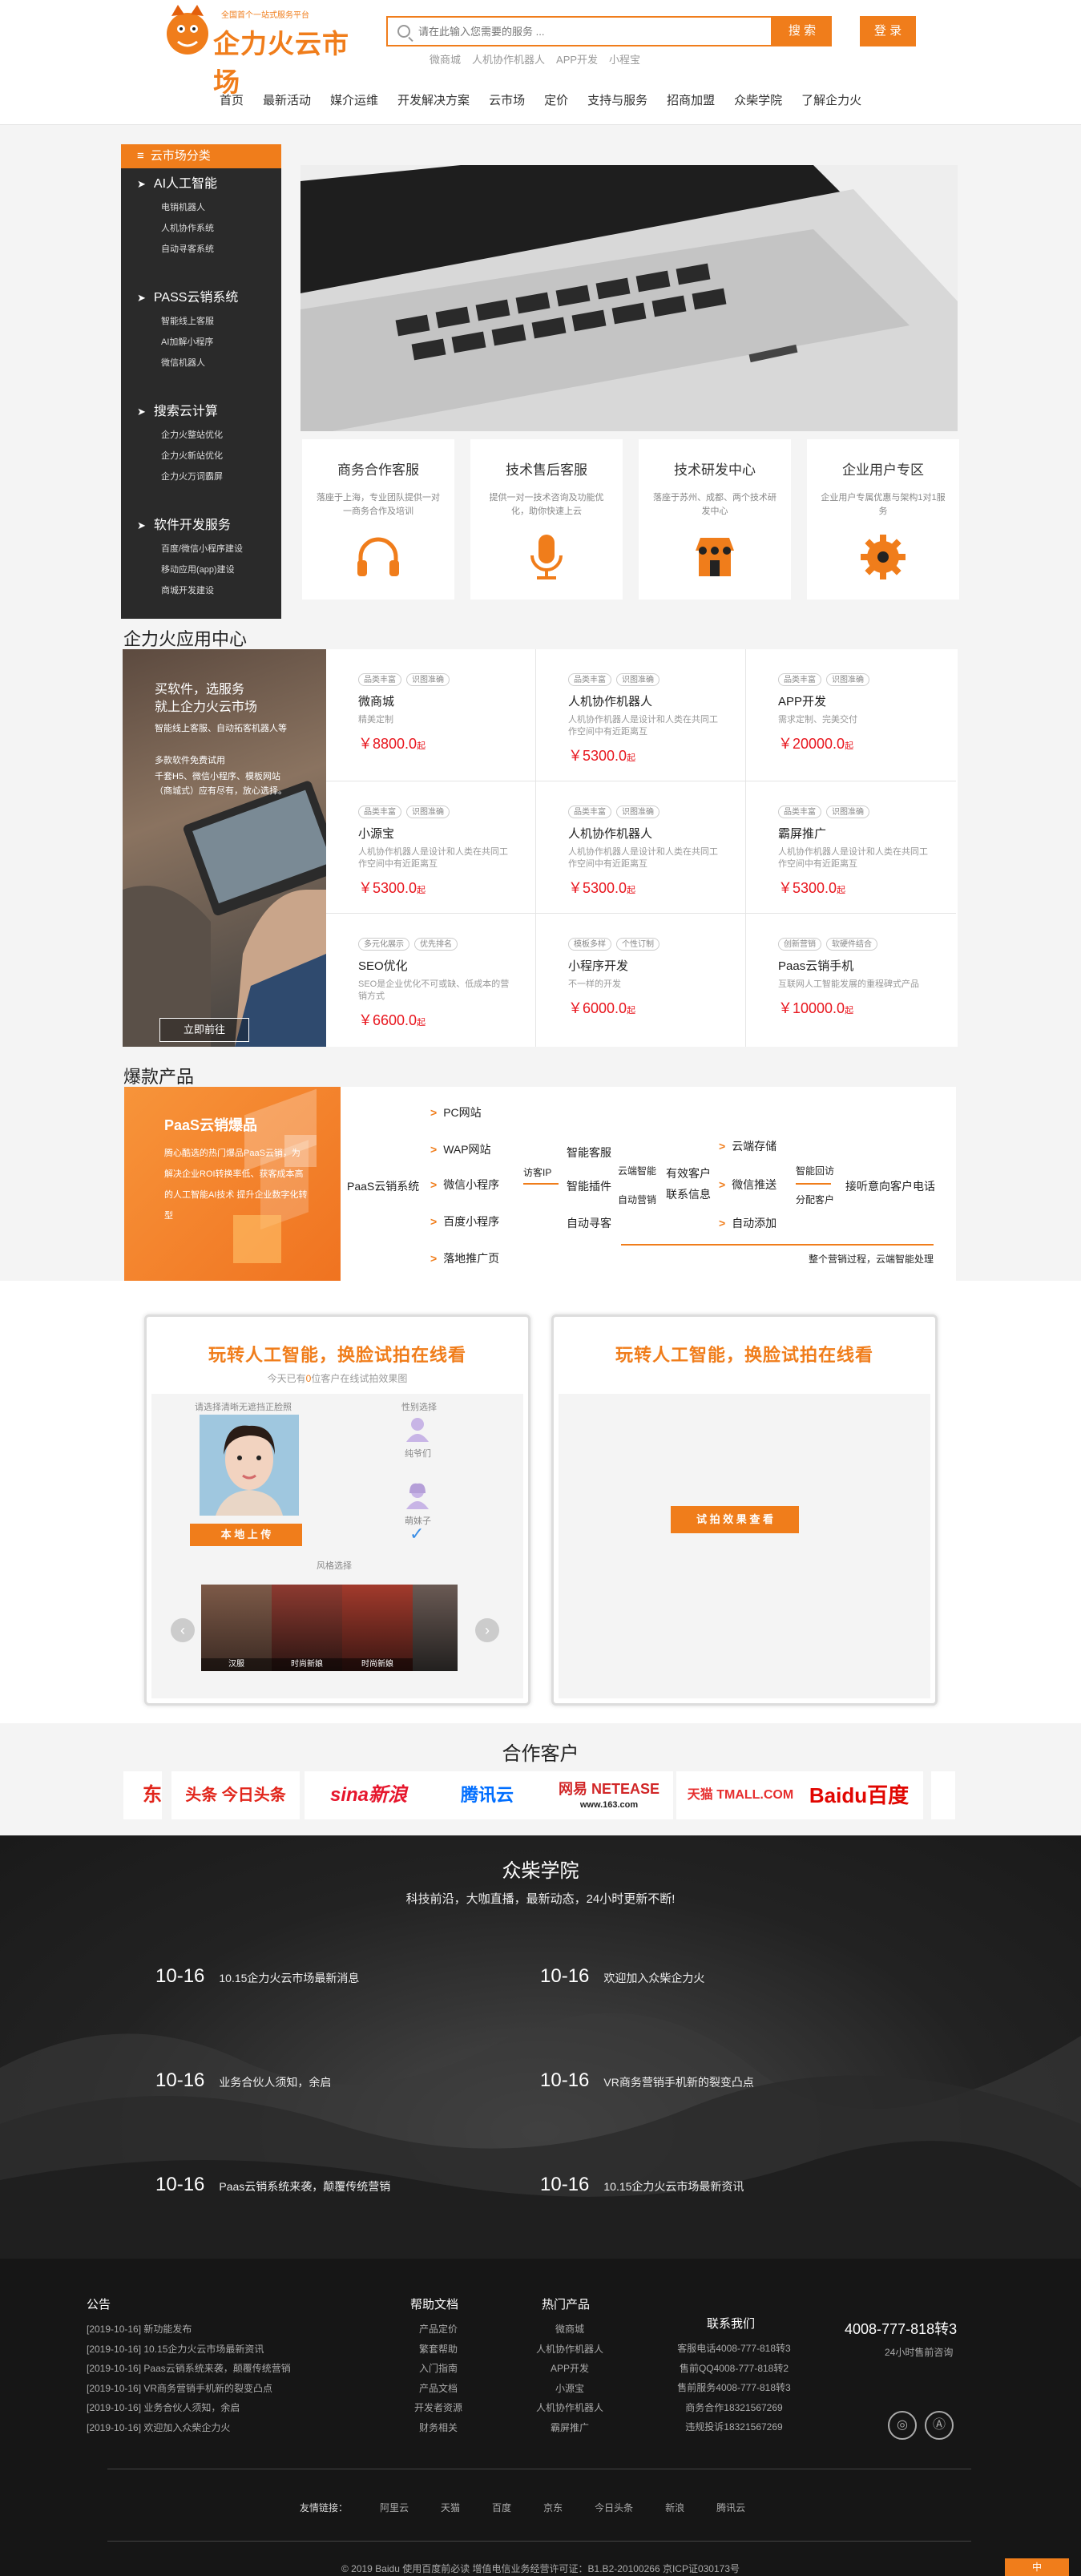 The image size is (1081, 2576). I want to click on category-item: 微信机器人, so click(201, 363).